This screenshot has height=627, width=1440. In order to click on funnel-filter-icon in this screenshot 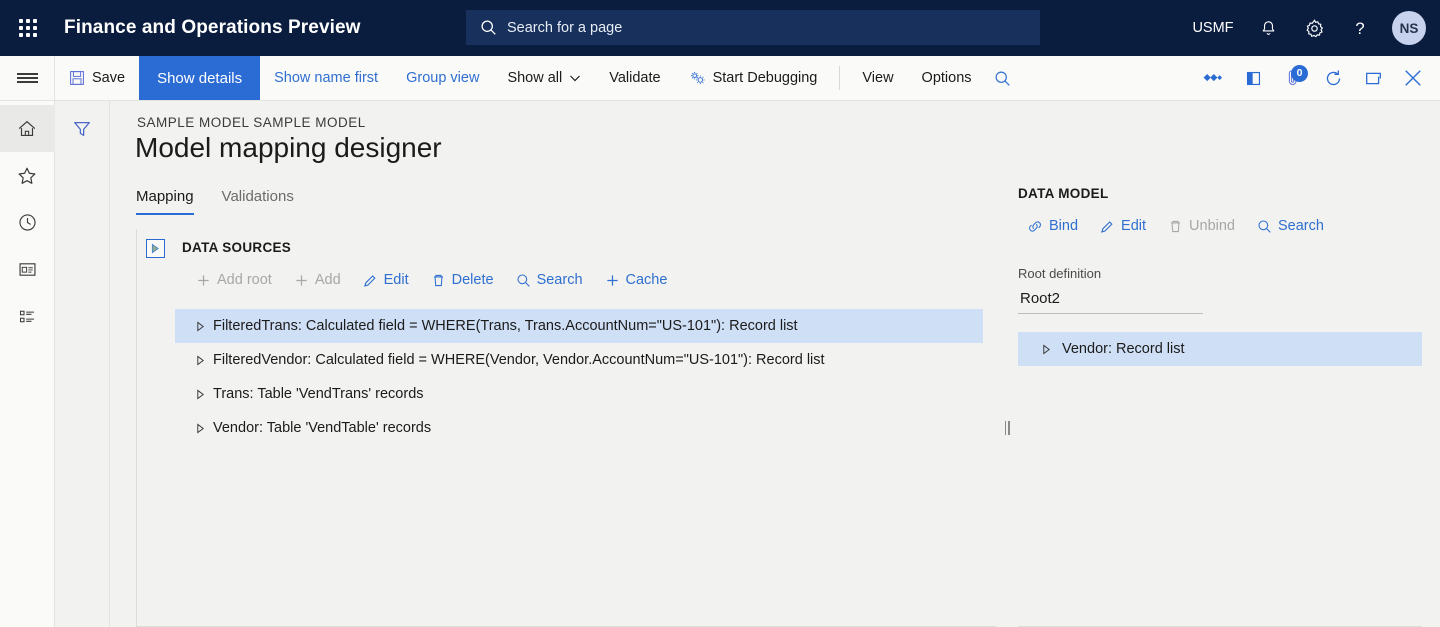, I will do `click(82, 129)`.